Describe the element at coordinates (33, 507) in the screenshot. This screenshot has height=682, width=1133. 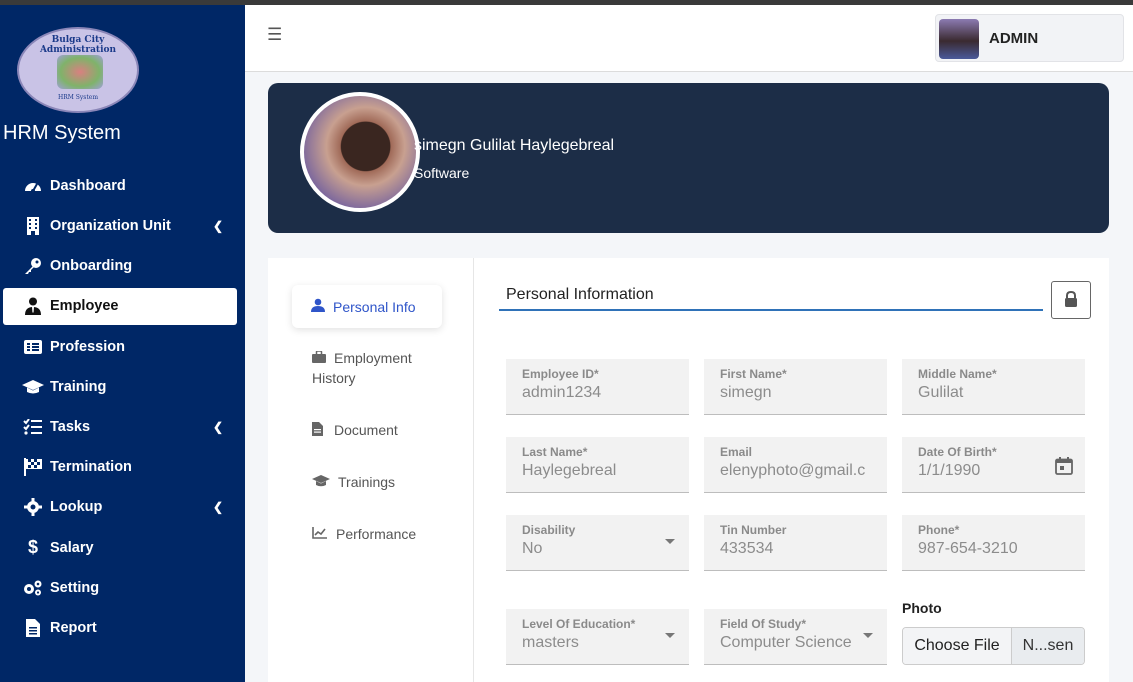
I see `gear-icon` at that location.